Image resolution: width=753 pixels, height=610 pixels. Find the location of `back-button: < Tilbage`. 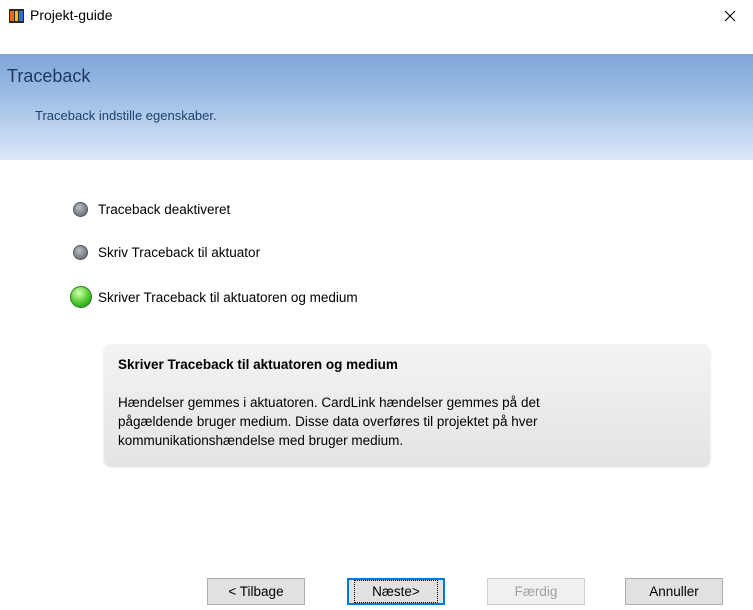

back-button: < Tilbage is located at coordinates (256, 591).